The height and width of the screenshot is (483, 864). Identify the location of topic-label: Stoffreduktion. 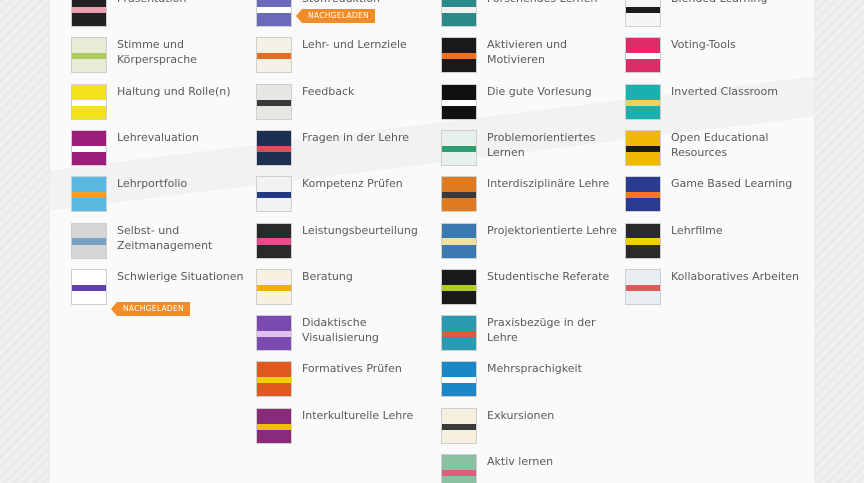
(367, 3).